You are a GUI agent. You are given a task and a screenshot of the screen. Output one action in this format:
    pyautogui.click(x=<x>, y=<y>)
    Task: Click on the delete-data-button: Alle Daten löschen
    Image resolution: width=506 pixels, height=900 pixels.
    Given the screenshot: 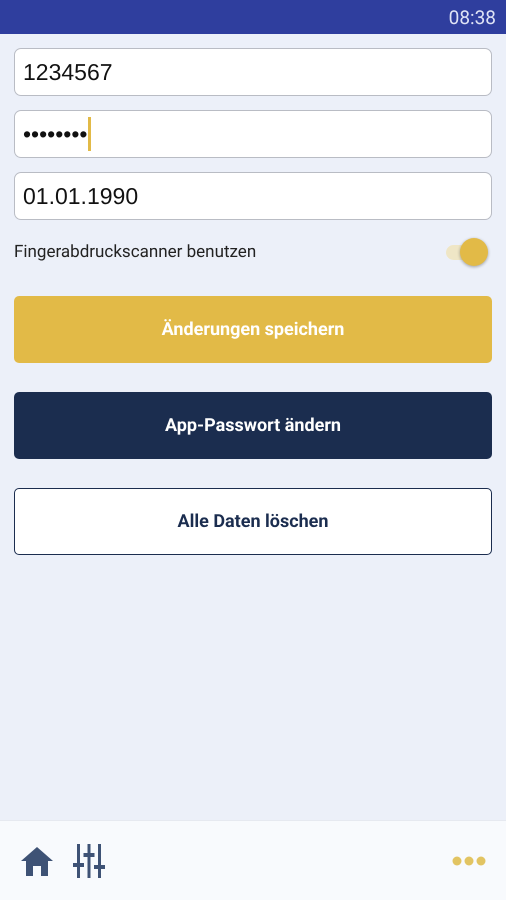 What is the action you would take?
    pyautogui.click(x=253, y=521)
    